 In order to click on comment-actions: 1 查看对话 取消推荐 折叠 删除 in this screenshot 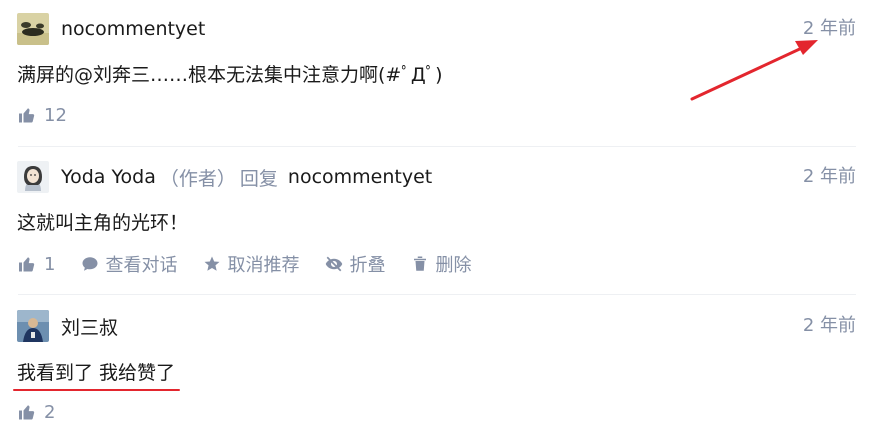, I will do `click(257, 264)`.